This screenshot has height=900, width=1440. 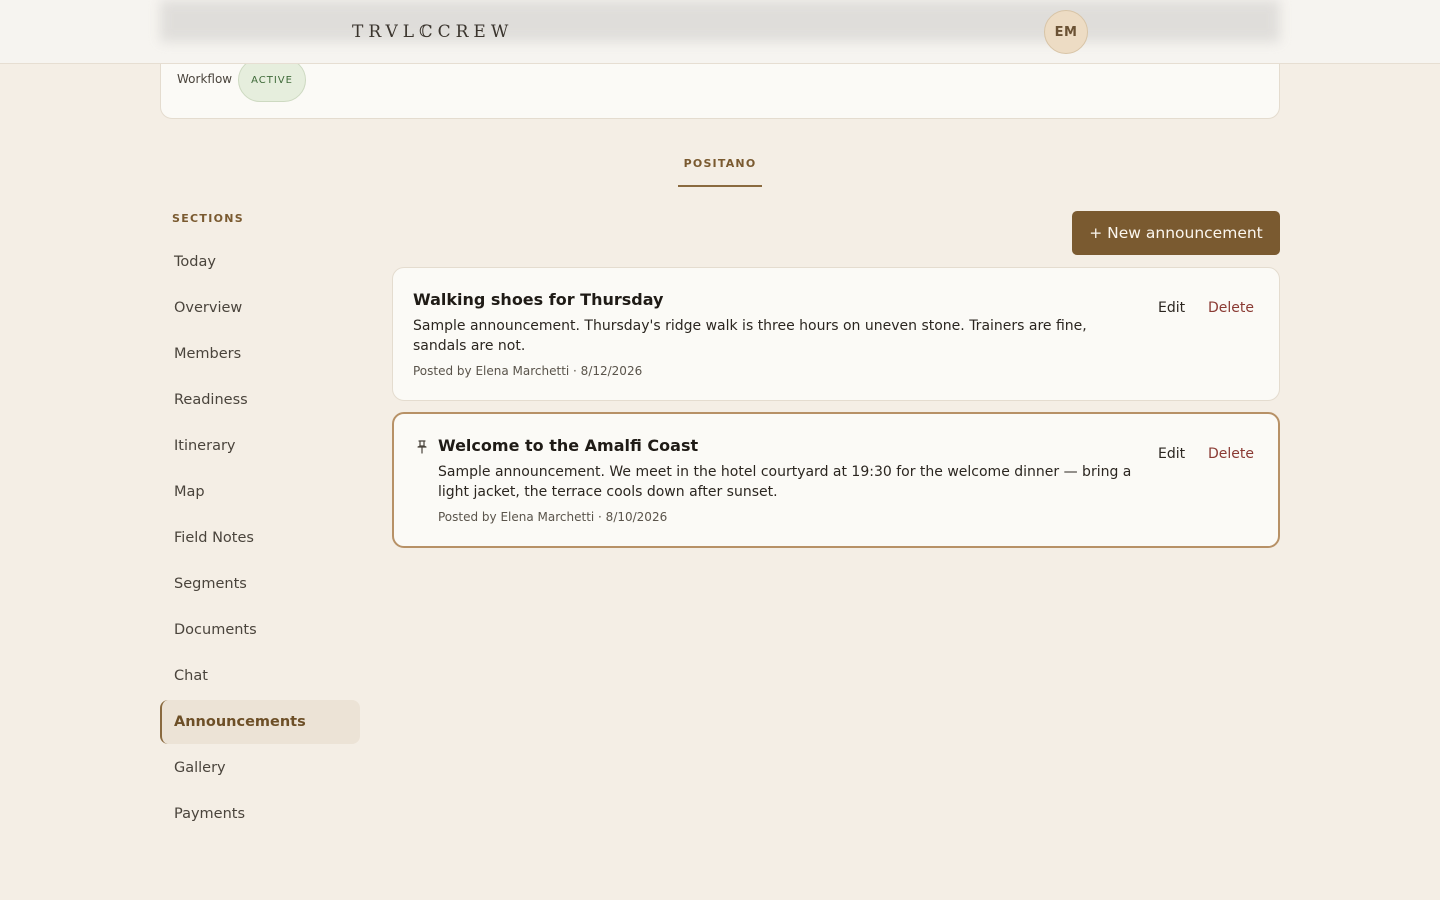 I want to click on user-avatar: EM, so click(x=1066, y=32).